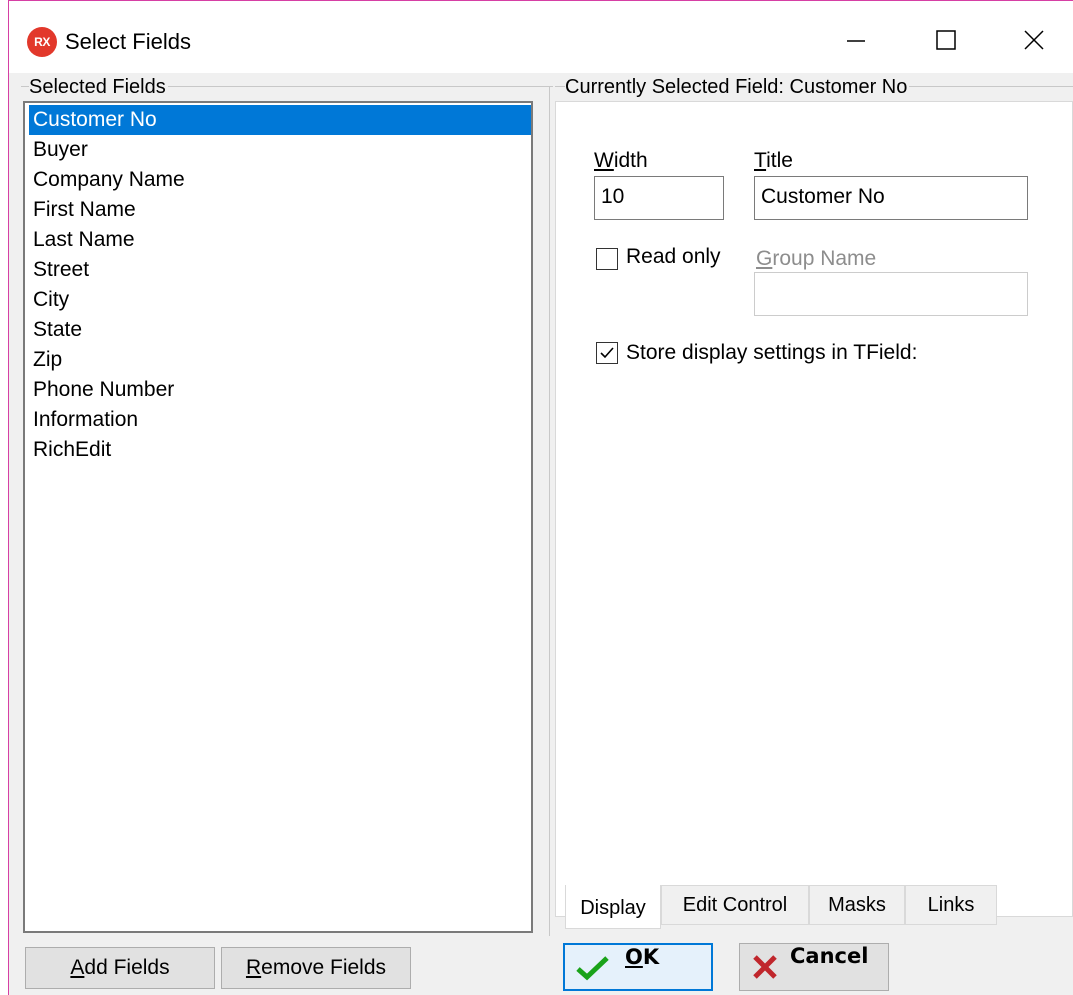 The image size is (1073, 995). I want to click on list-item: City, so click(280, 300).